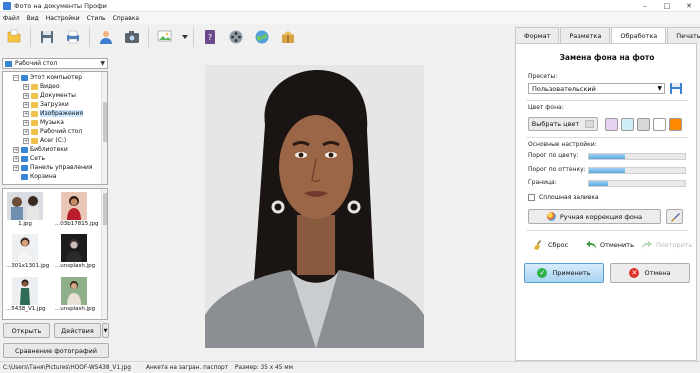 This screenshot has width=700, height=373. What do you see at coordinates (563, 124) in the screenshot?
I see `choose-color-button: Выбрать цвет` at bounding box center [563, 124].